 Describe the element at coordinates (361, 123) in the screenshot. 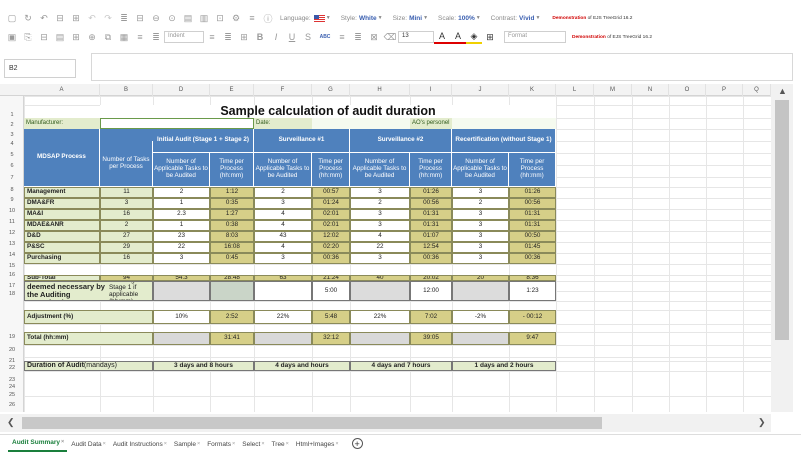

I see `date-input` at that location.